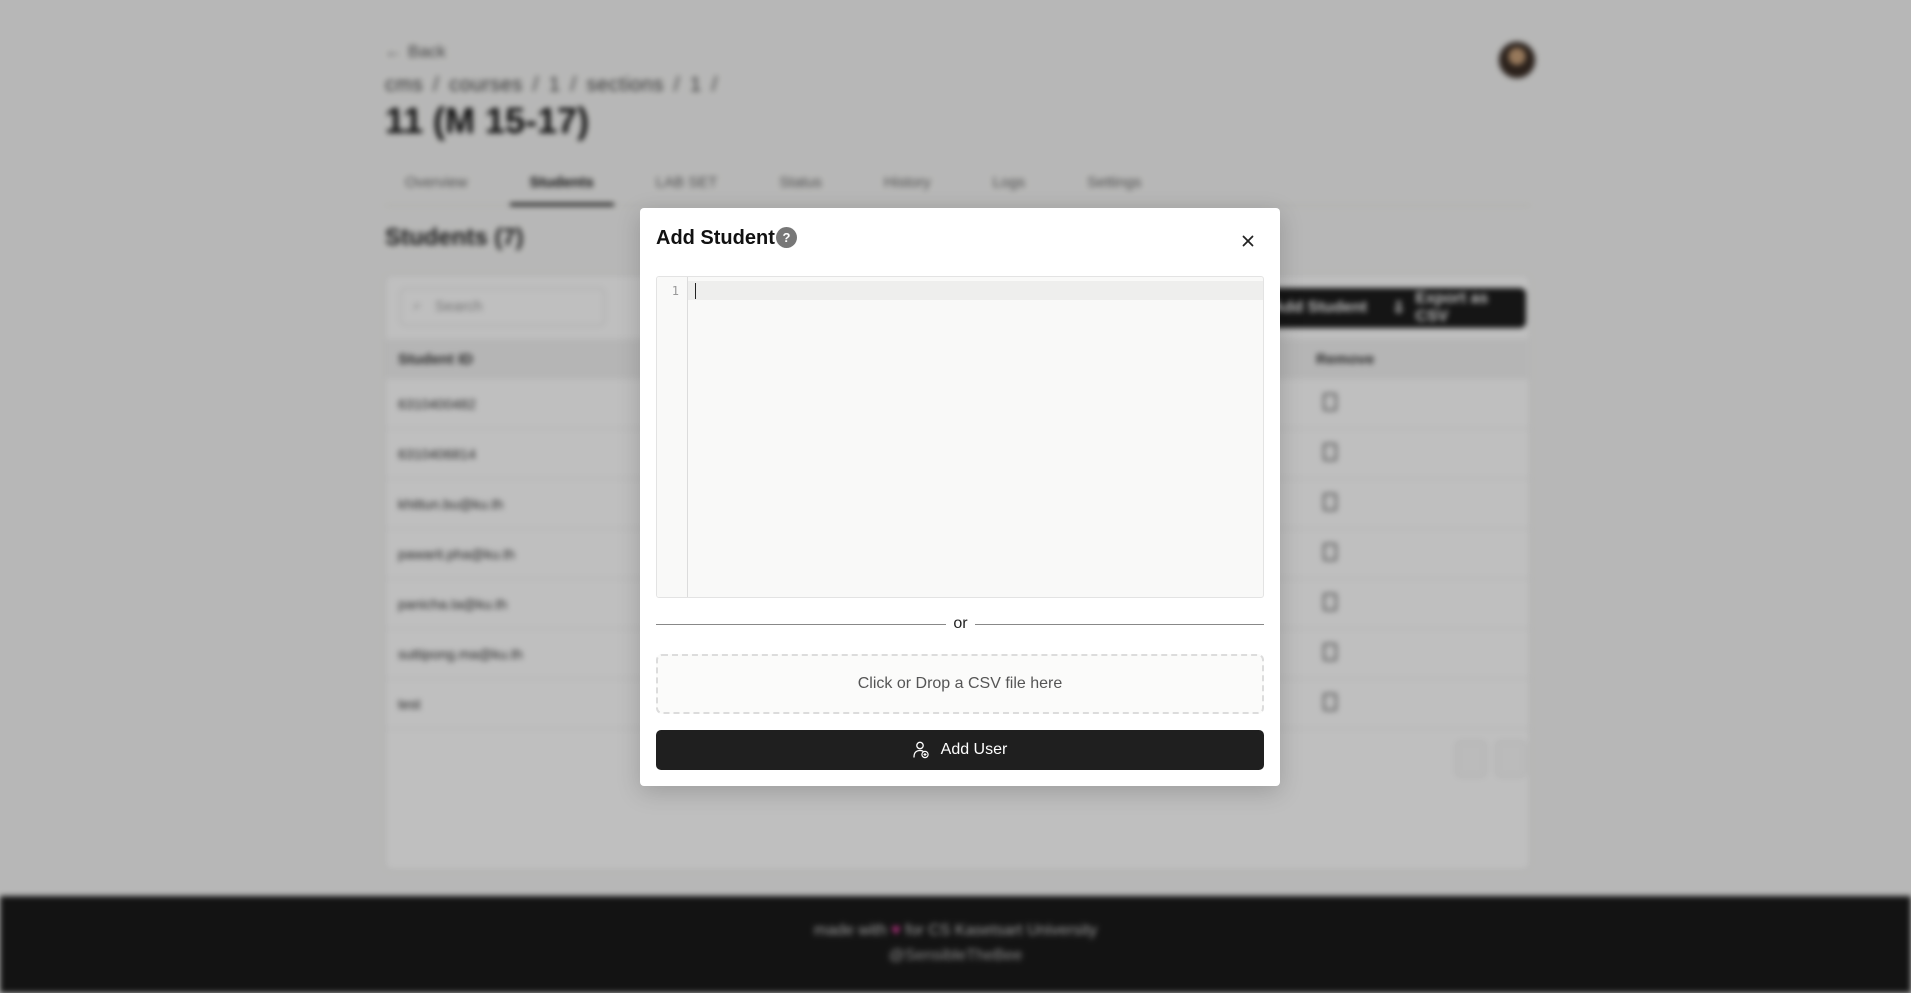 The height and width of the screenshot is (993, 1911). I want to click on or-divider: or, so click(960, 624).